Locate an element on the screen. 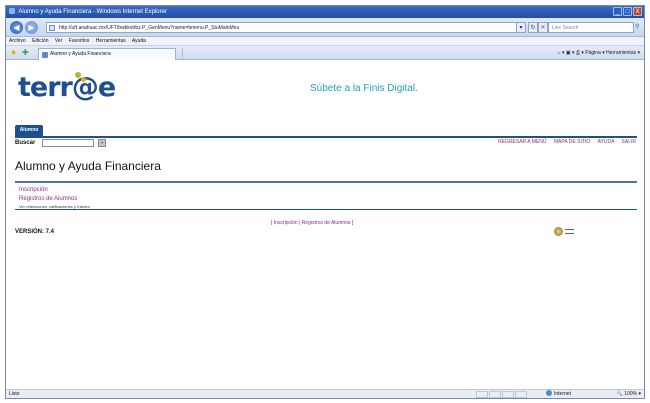 Image resolution: width=650 pixels, height=403 pixels. tab-alumno-portal: Alumno is located at coordinates (29, 130).